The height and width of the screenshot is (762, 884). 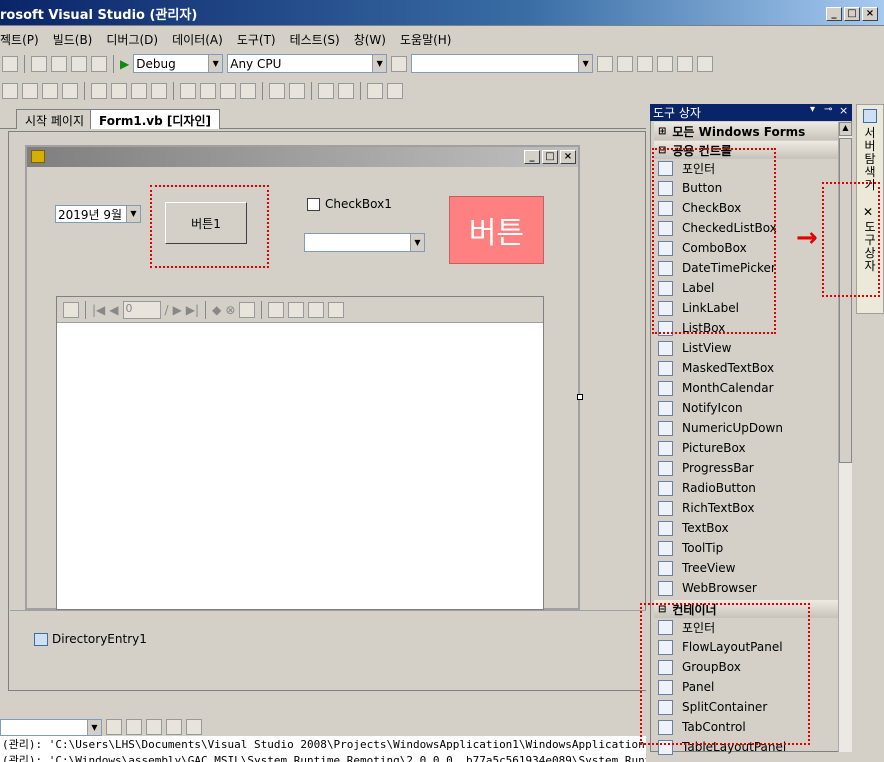 What do you see at coordinates (707, 488) in the screenshot?
I see `toolbox-item-radiobutton: RadioButton` at bounding box center [707, 488].